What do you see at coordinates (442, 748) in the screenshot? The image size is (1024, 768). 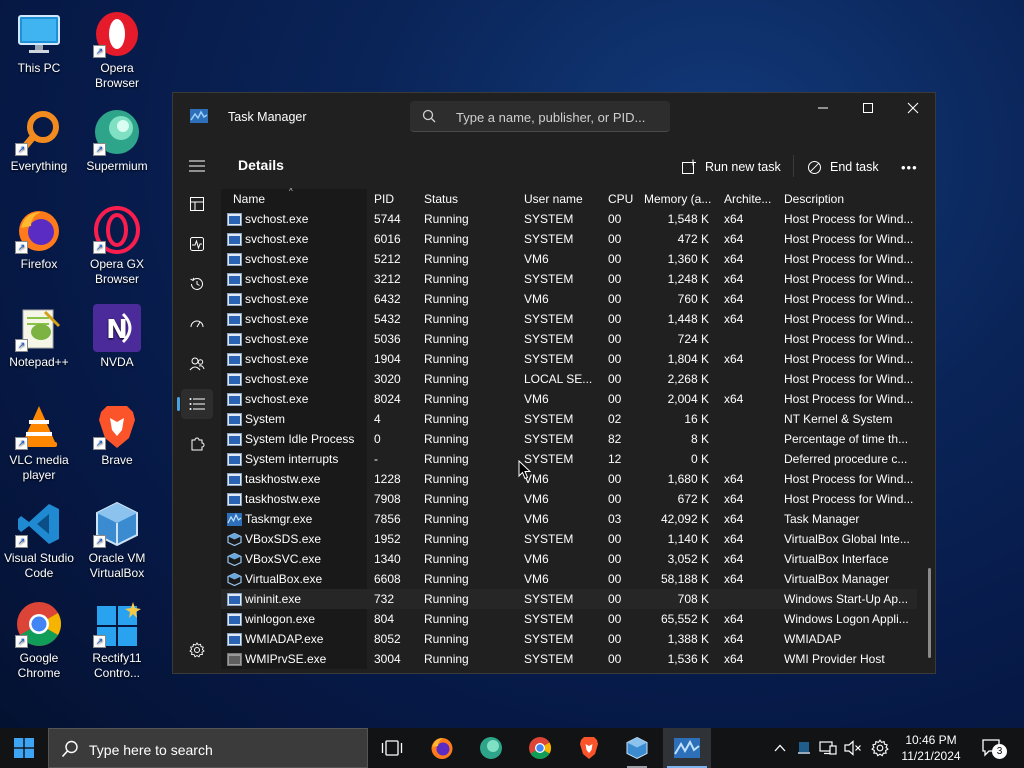 I see `taskbar-firefox` at bounding box center [442, 748].